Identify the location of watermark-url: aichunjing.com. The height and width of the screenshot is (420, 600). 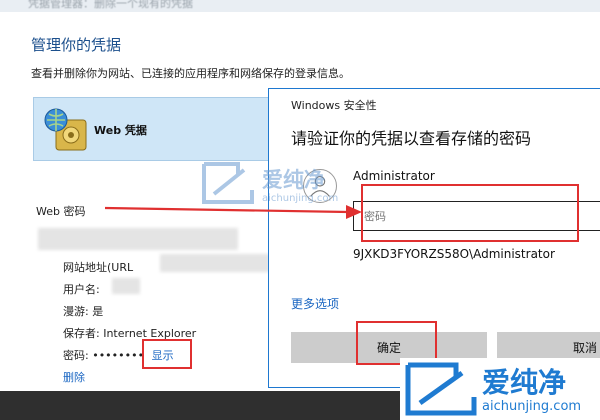
(300, 198).